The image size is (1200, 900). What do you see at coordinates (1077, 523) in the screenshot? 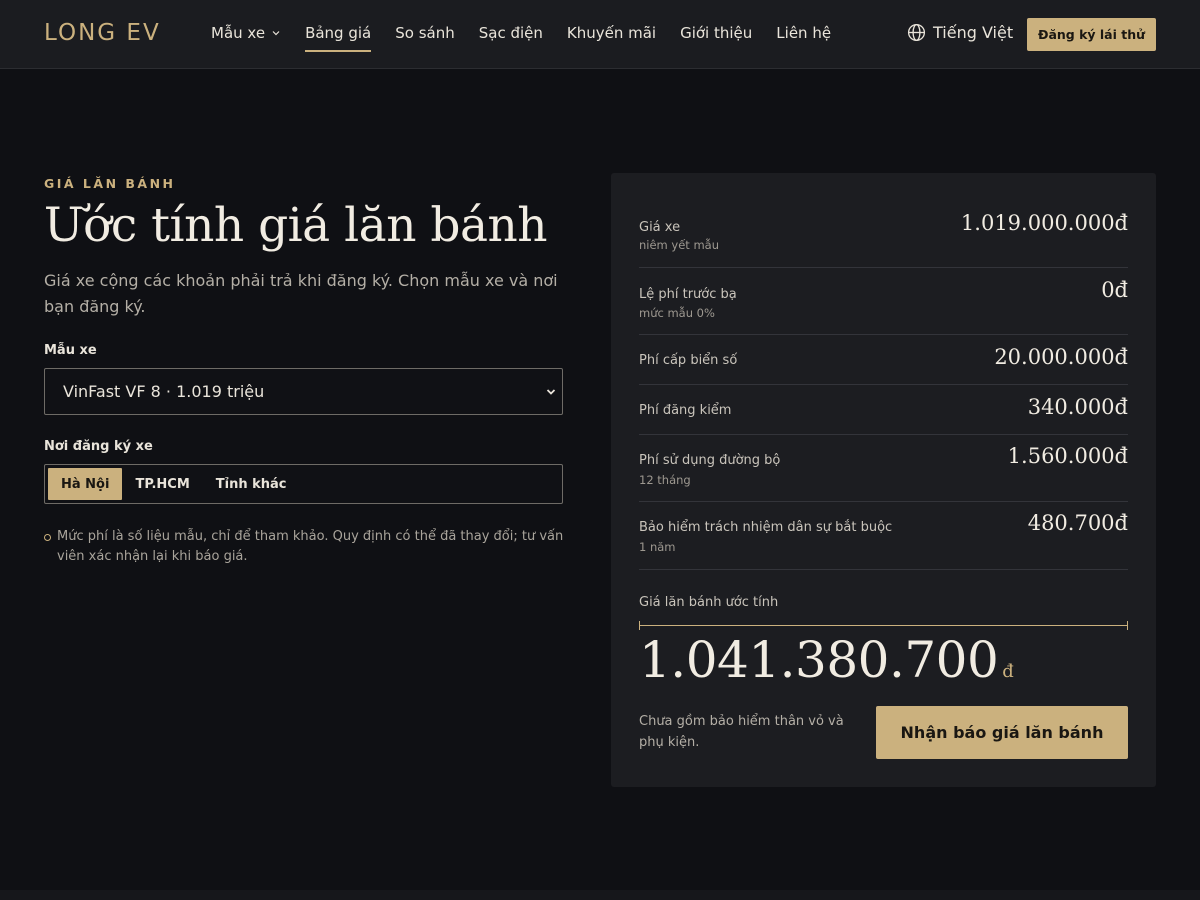
I see `row-value: 480.700đ` at bounding box center [1077, 523].